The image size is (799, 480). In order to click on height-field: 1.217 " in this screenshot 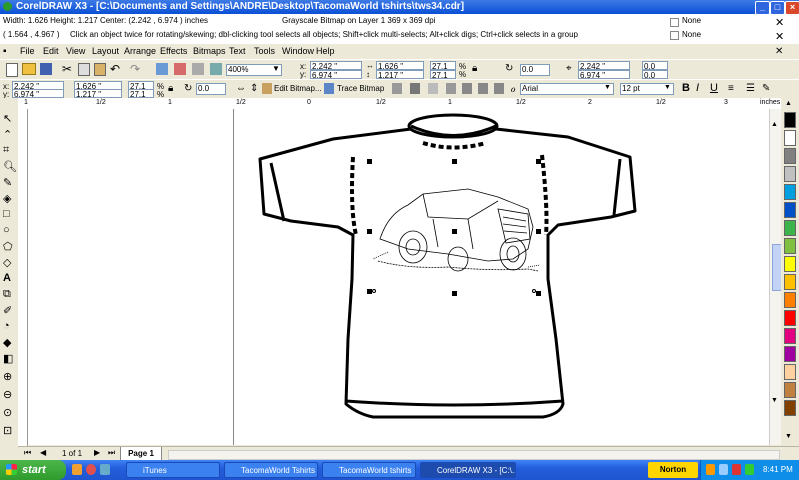, I will do `click(400, 75)`.